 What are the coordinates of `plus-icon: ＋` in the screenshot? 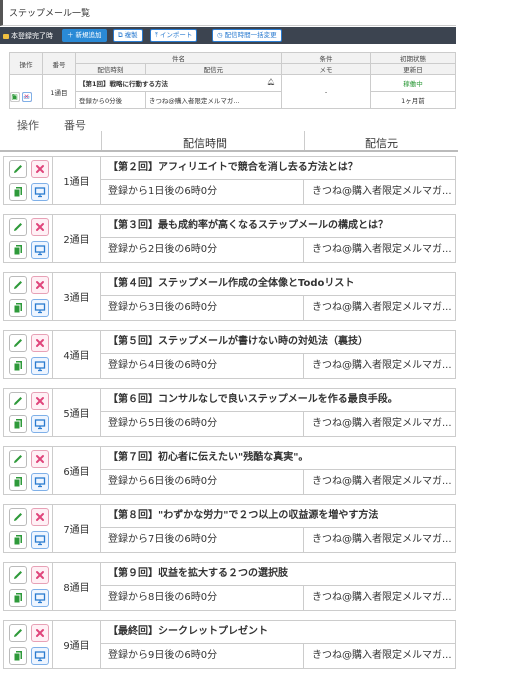 It's located at (70, 35).